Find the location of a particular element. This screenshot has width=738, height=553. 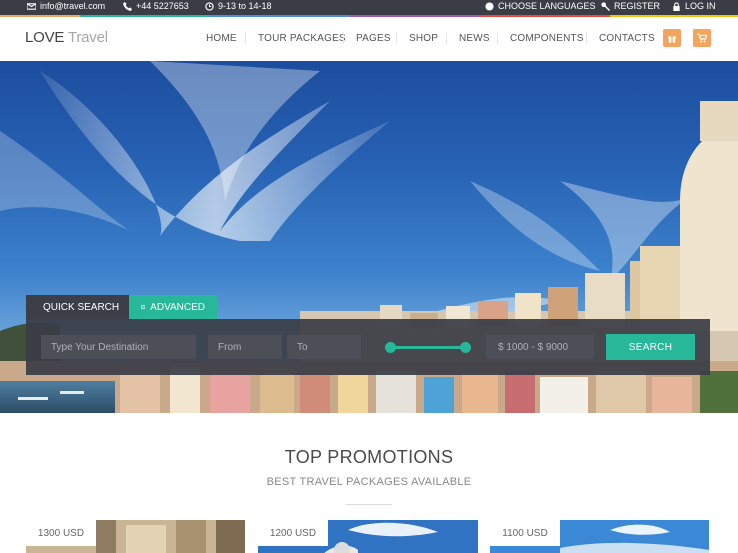

tab-advanced-label: ADVANCED is located at coordinates (177, 307).